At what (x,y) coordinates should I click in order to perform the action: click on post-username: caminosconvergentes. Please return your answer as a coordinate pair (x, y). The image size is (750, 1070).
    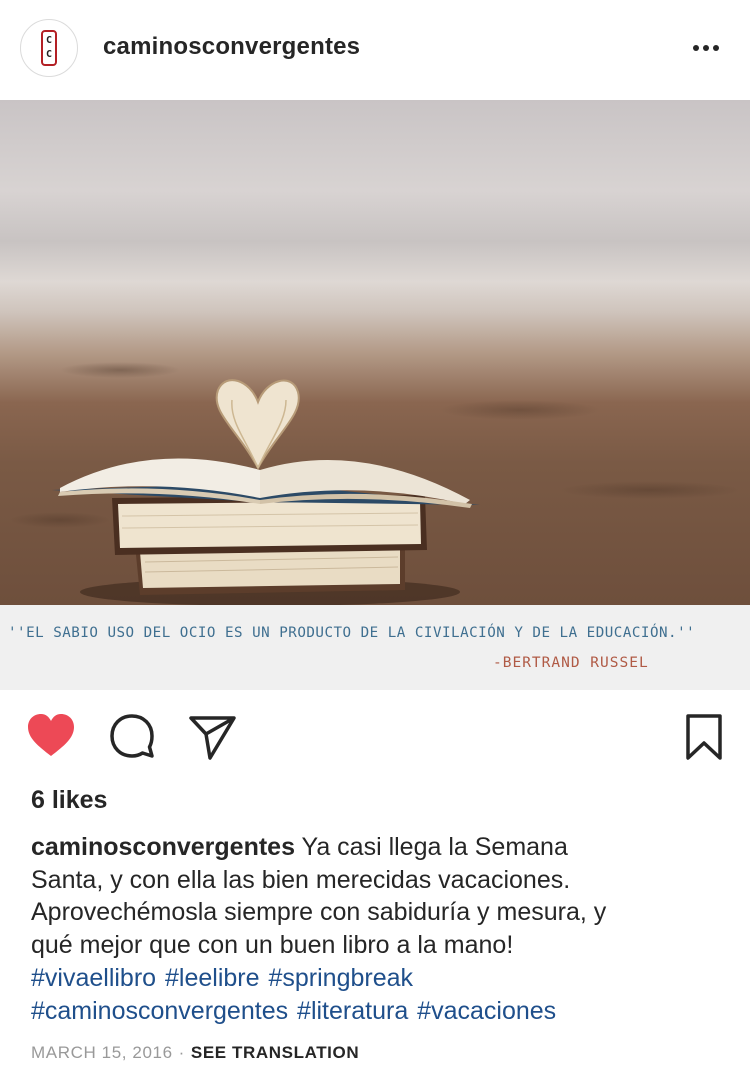
    Looking at the image, I should click on (231, 47).